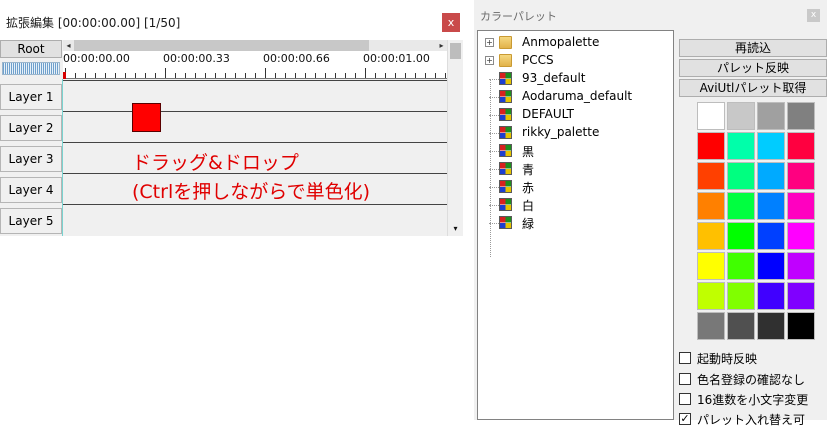 This screenshot has height=428, width=827. I want to click on drag-drop-hint: ドラッグ&ドロップ, so click(215, 163).